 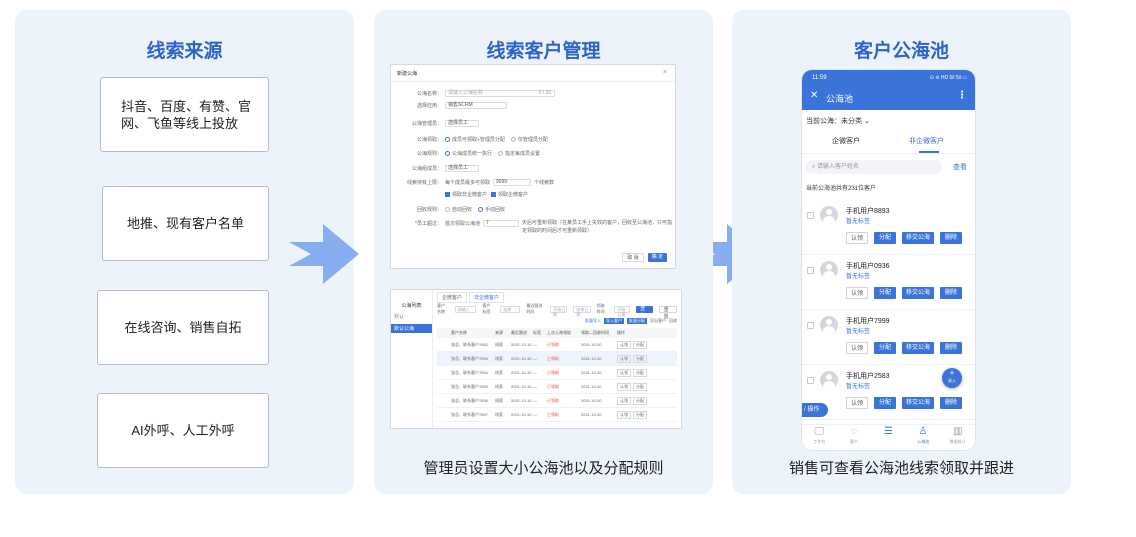 What do you see at coordinates (183, 327) in the screenshot?
I see `source-card-consult: 在线咨询、销售自拓` at bounding box center [183, 327].